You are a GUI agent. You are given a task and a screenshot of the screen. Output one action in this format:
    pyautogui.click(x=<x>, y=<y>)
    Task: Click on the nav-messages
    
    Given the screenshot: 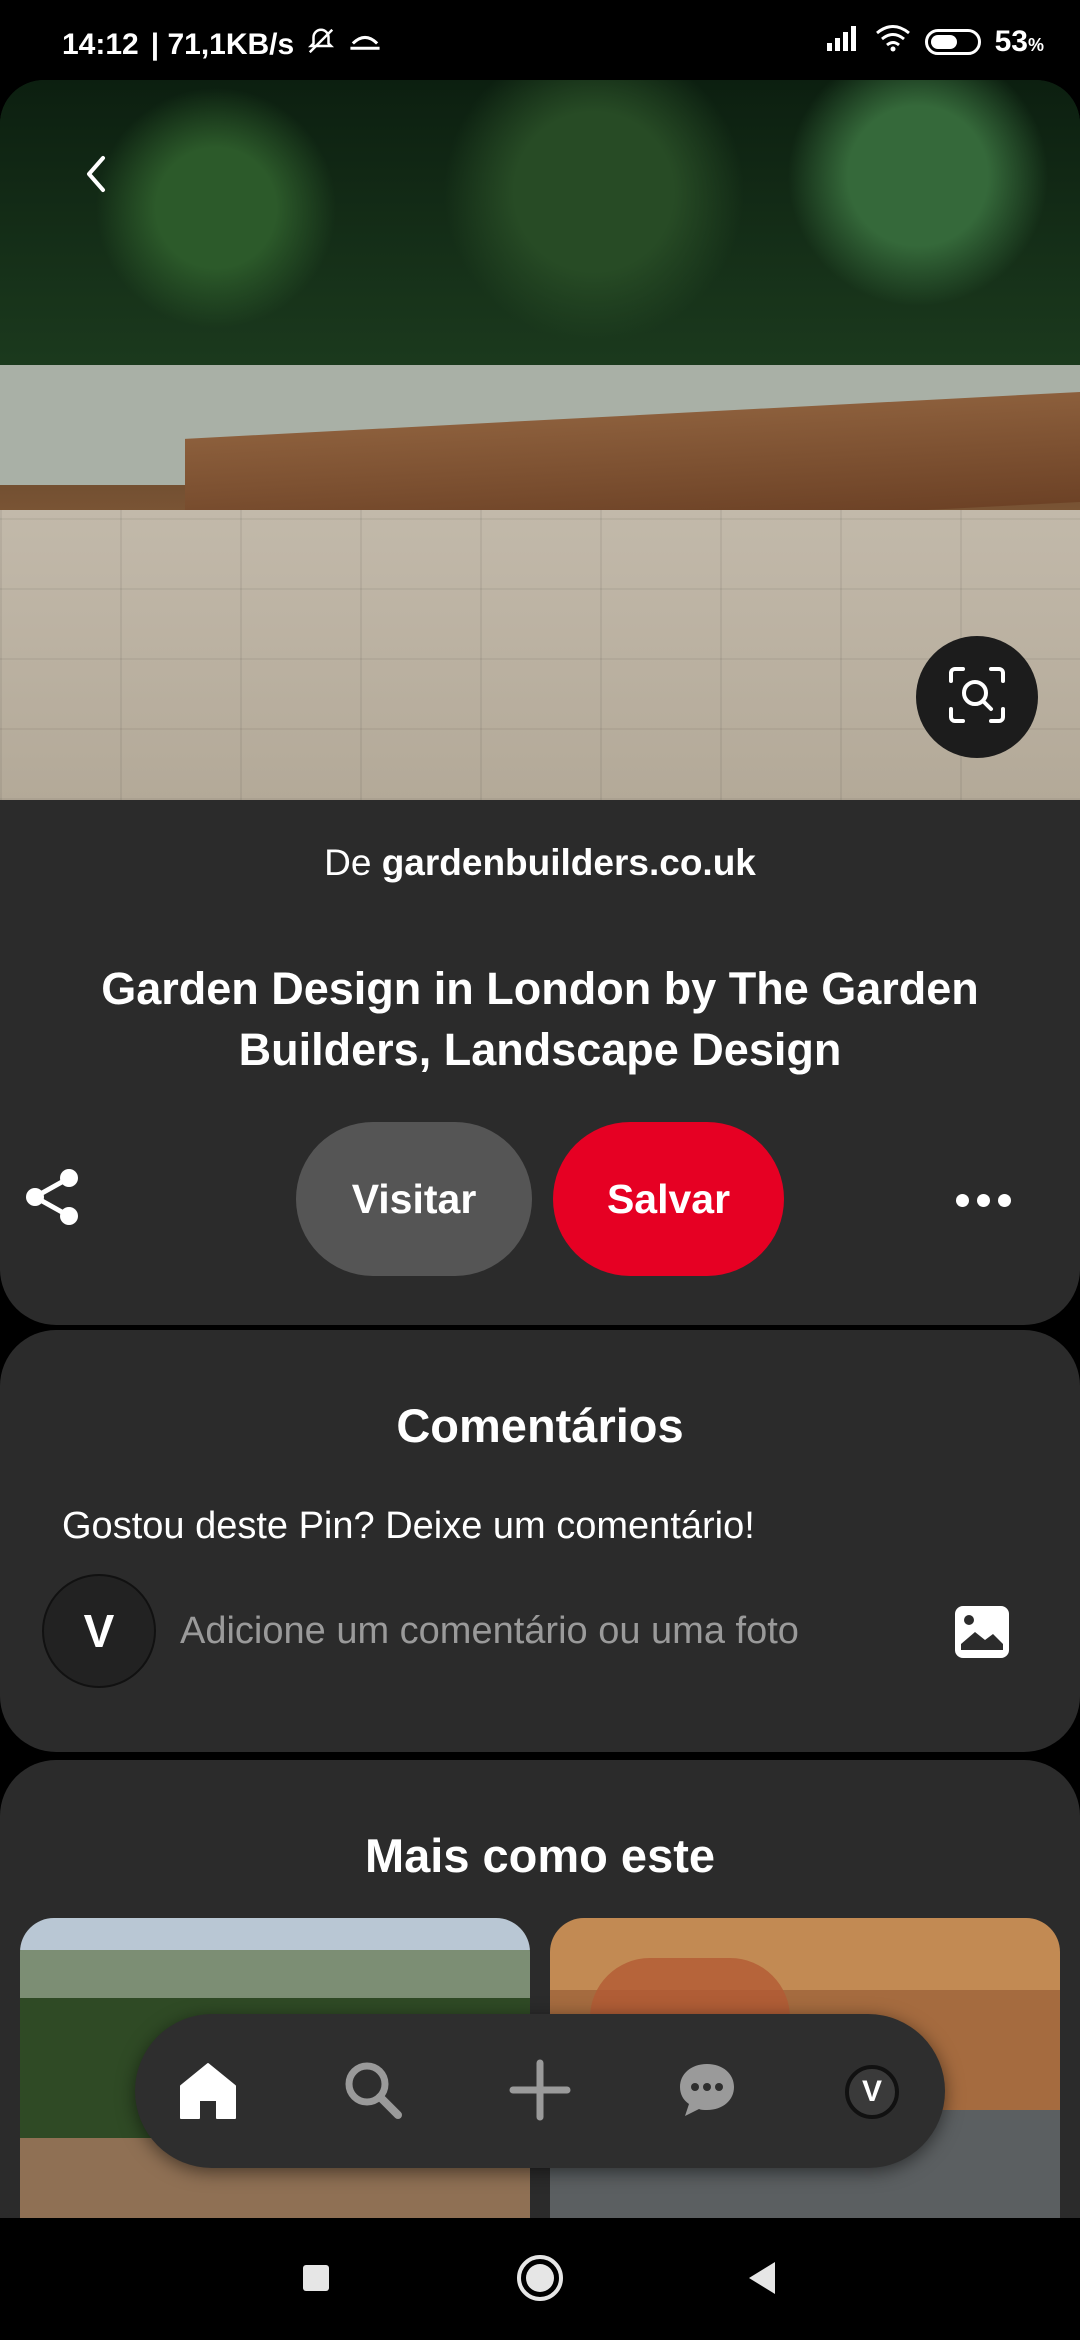 What is the action you would take?
    pyautogui.click(x=707, y=2092)
    